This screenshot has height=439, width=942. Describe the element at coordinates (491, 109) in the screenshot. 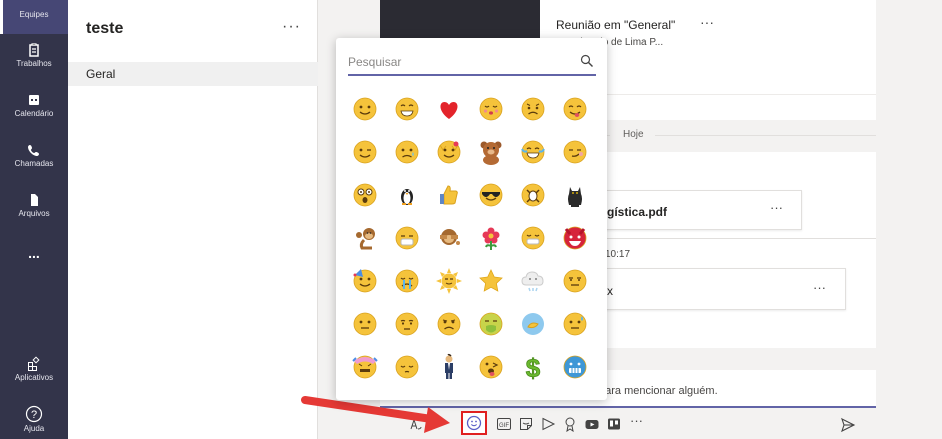

I see `emoji-kiss` at that location.